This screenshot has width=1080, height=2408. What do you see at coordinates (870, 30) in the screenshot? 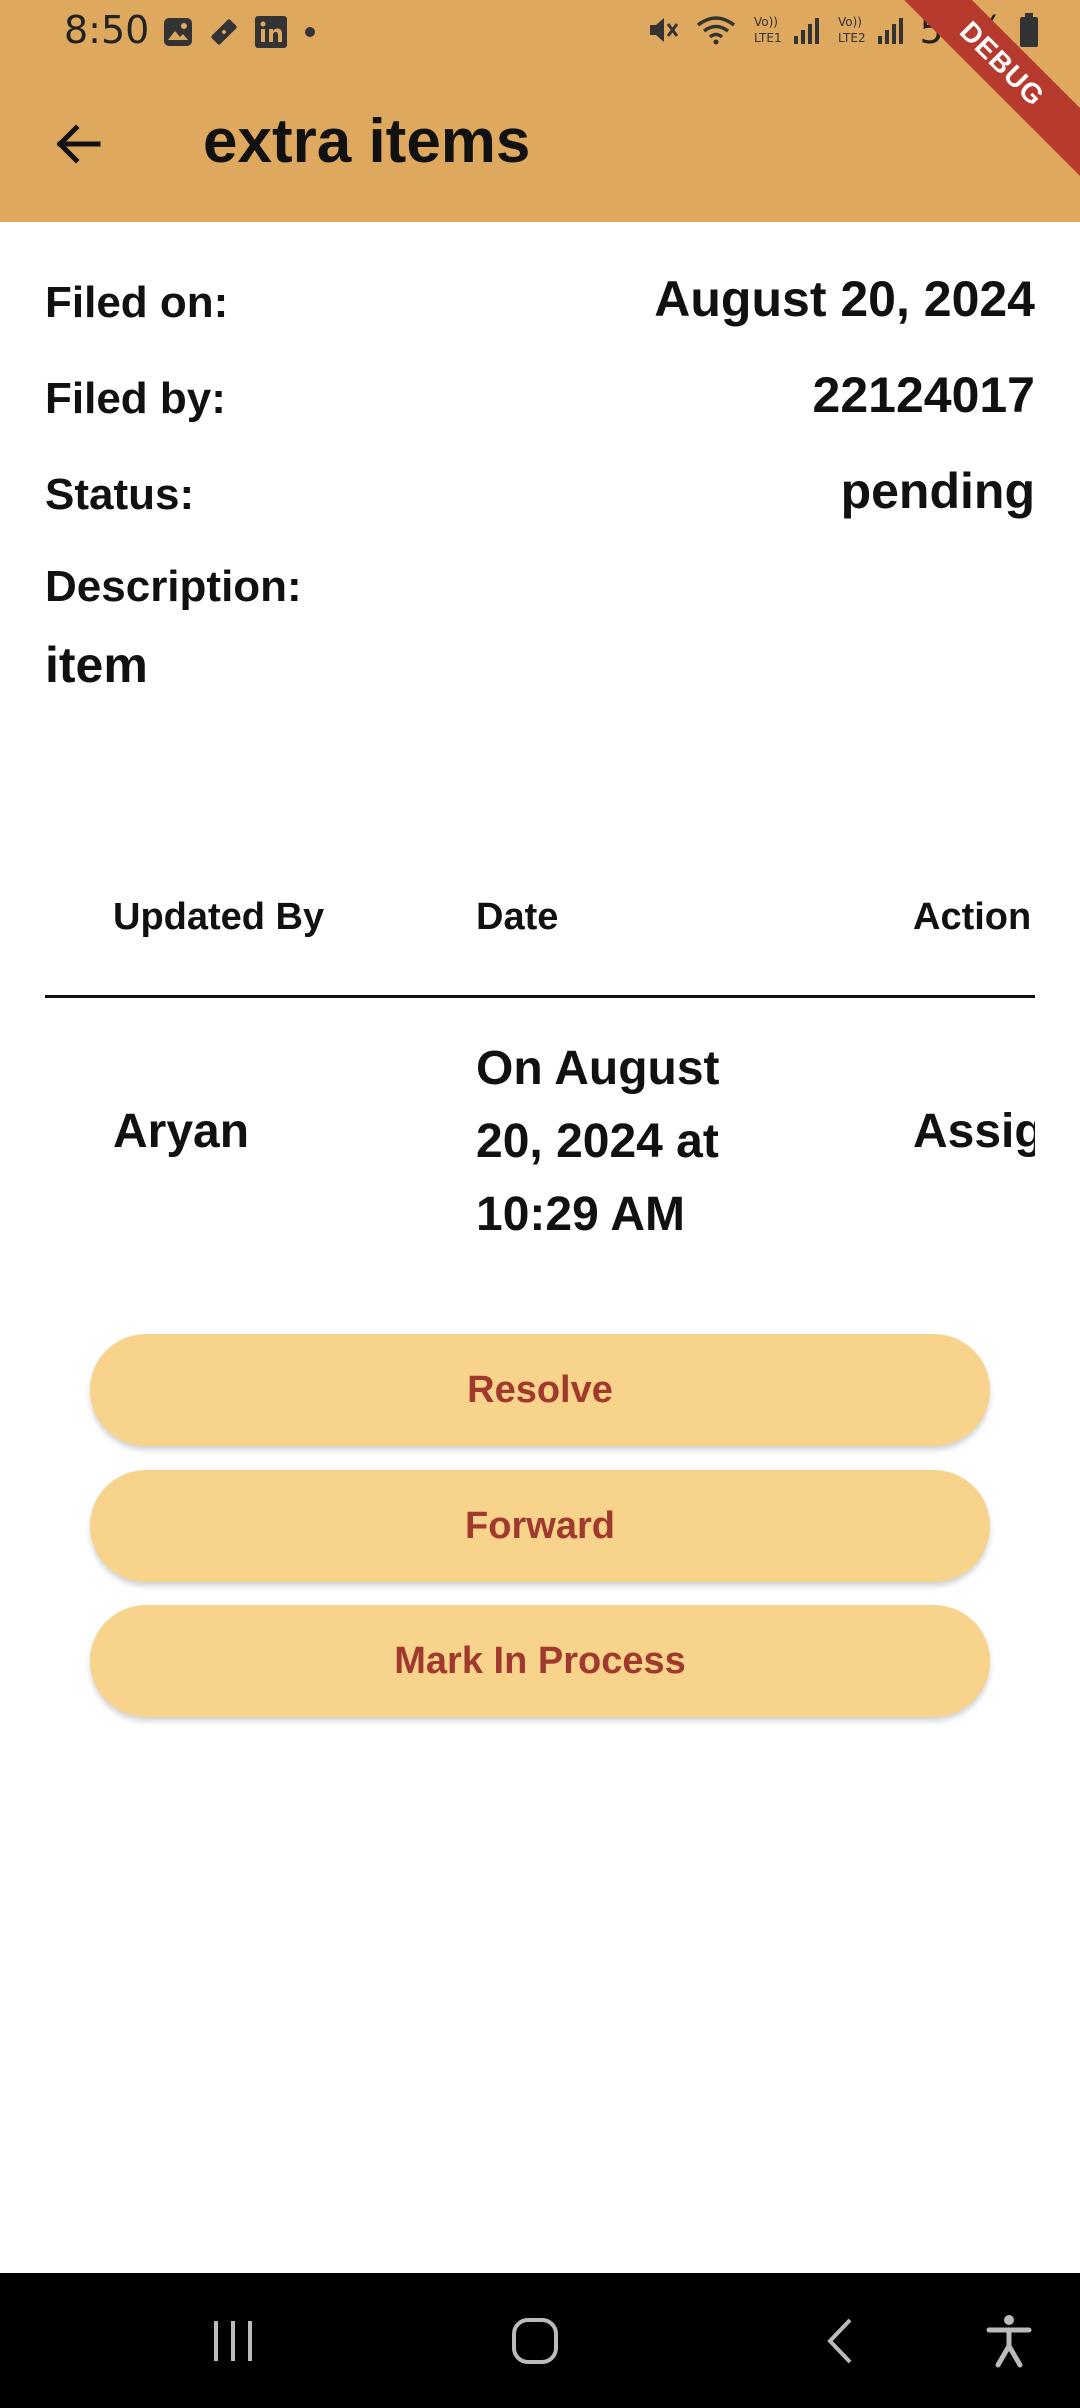
I see `signal-lte2-icon: Vo)) LTE2` at bounding box center [870, 30].